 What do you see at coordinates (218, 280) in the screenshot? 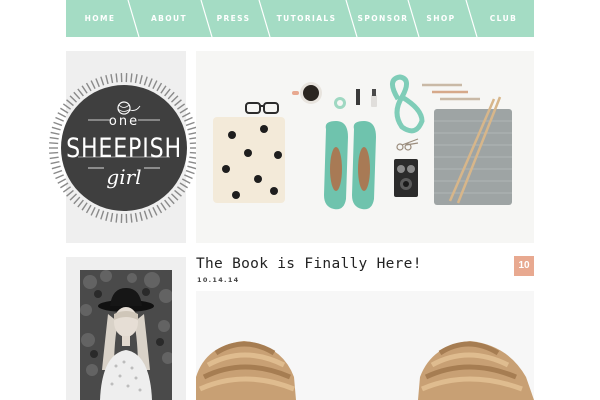
I see `post-date: 10.14.14` at bounding box center [218, 280].